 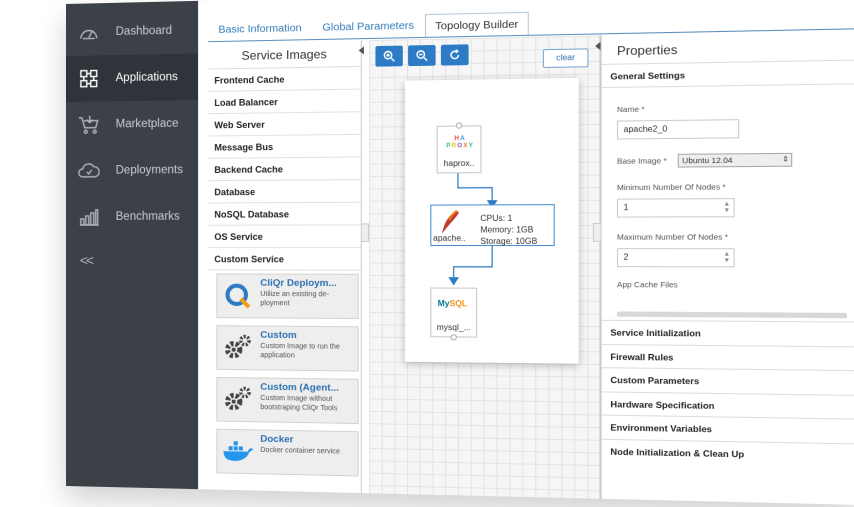 I want to click on dashboard-gauge-icon, so click(x=89, y=32).